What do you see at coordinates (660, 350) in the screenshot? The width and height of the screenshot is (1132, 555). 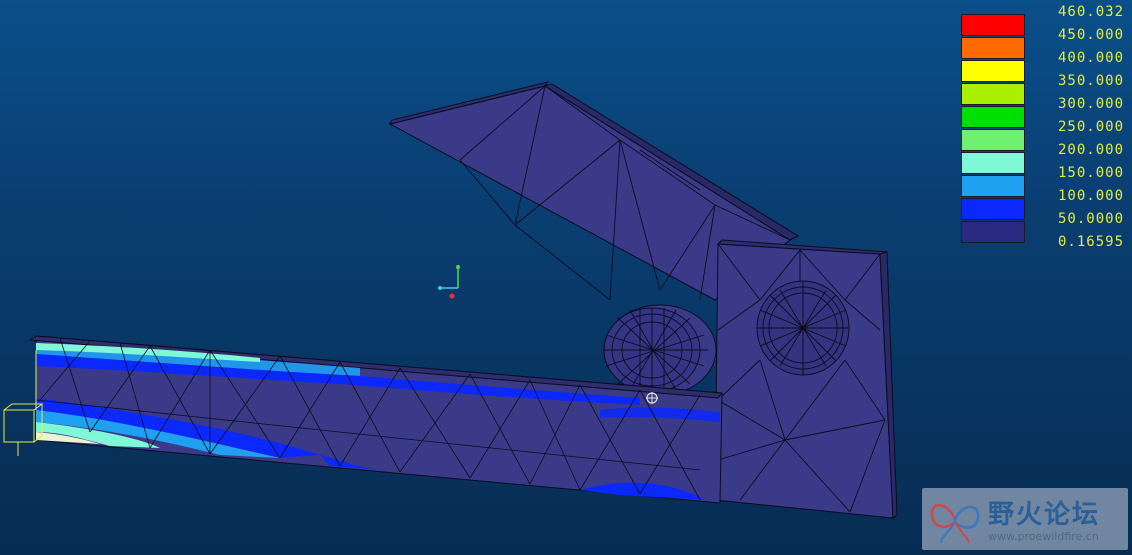 I see `pin-roller` at bounding box center [660, 350].